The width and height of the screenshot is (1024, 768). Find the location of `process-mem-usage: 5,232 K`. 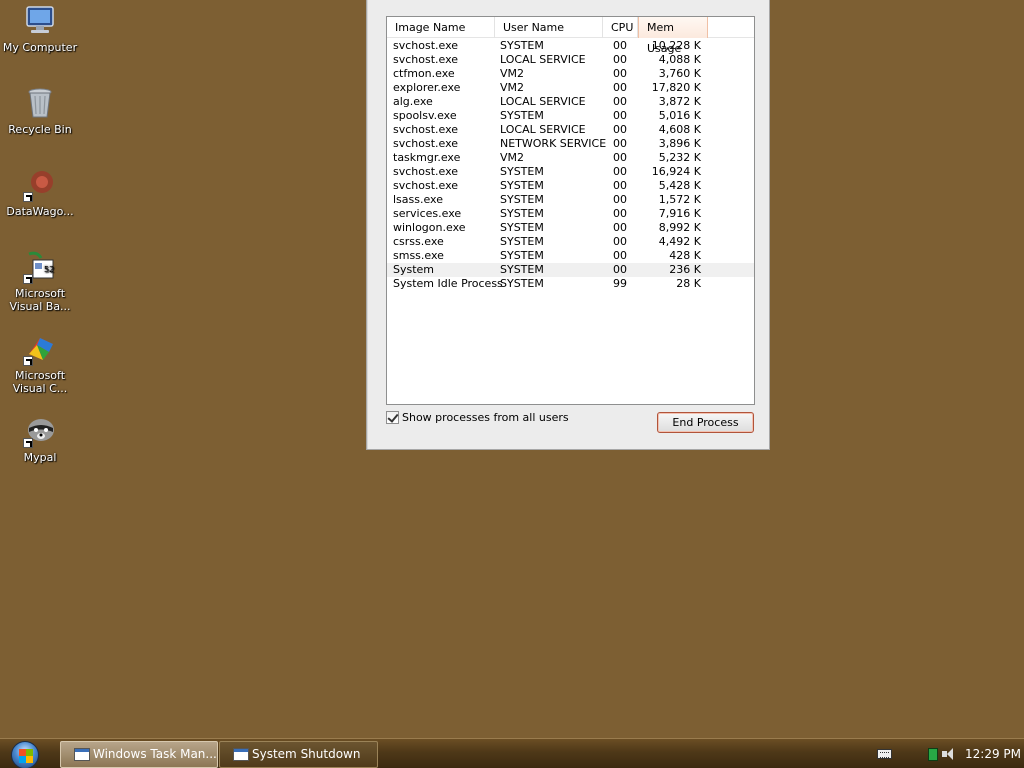

process-mem-usage: 5,232 K is located at coordinates (679, 157).